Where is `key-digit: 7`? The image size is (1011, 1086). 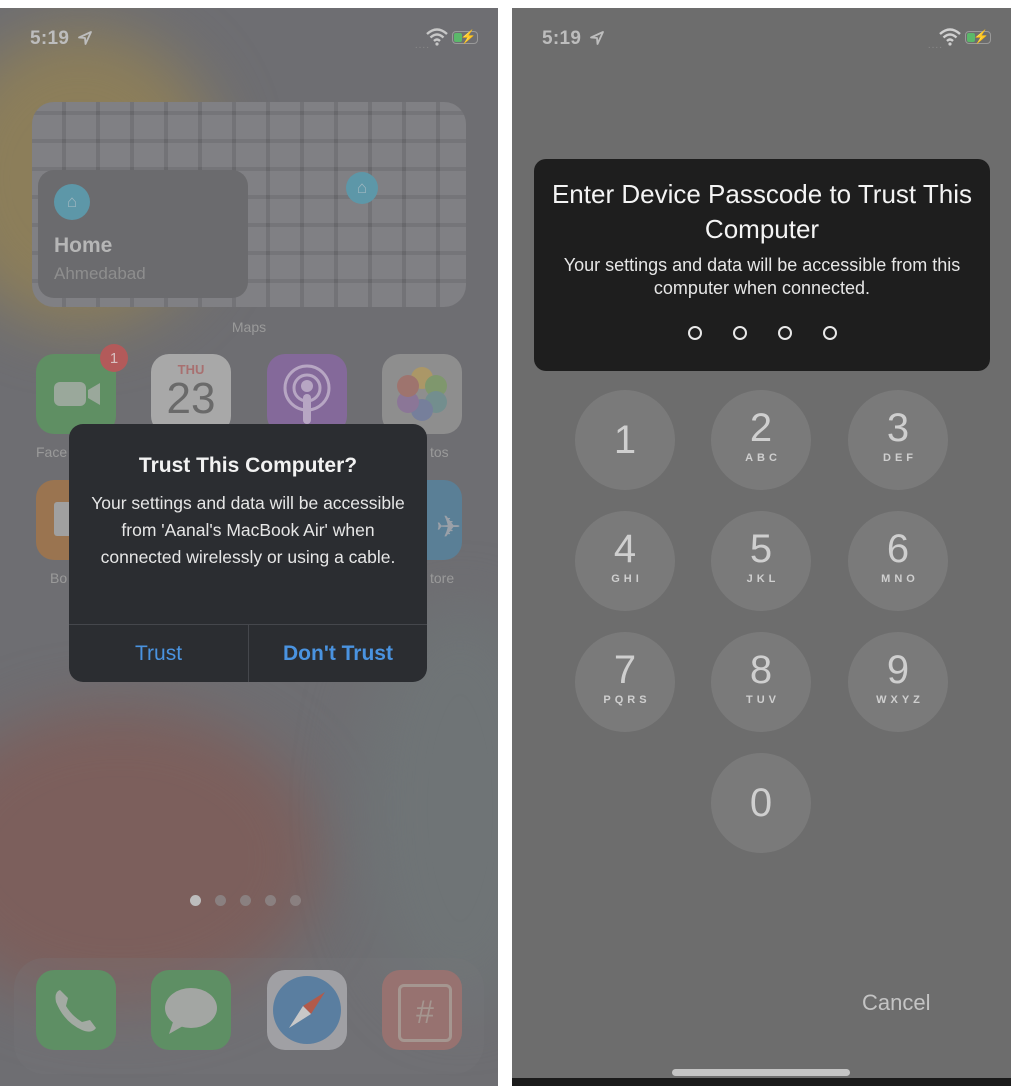
key-digit: 7 is located at coordinates (625, 670).